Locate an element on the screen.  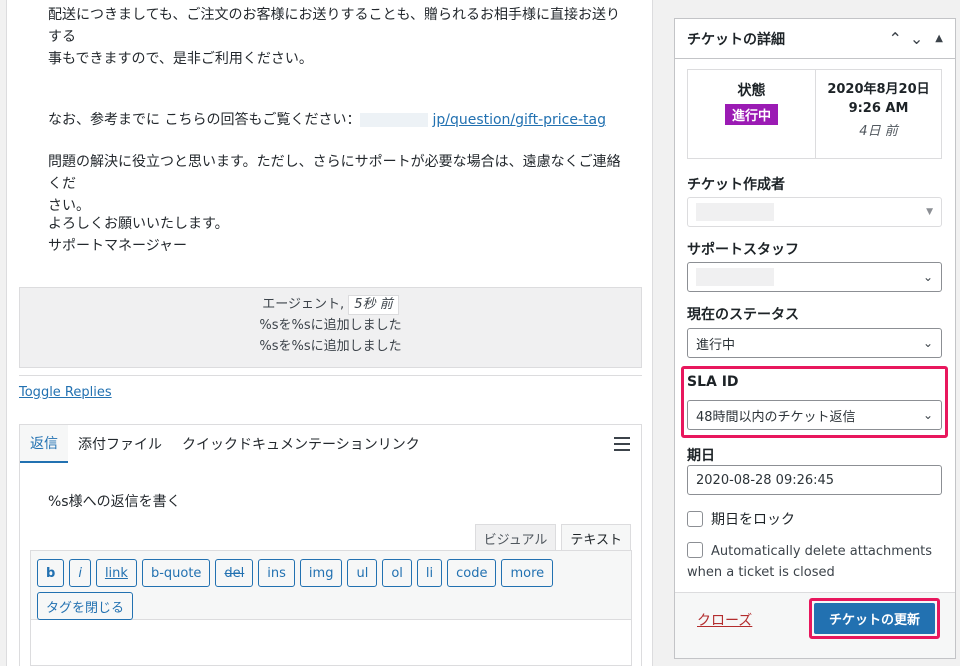
tab-reply: 返信 is located at coordinates (44, 444).